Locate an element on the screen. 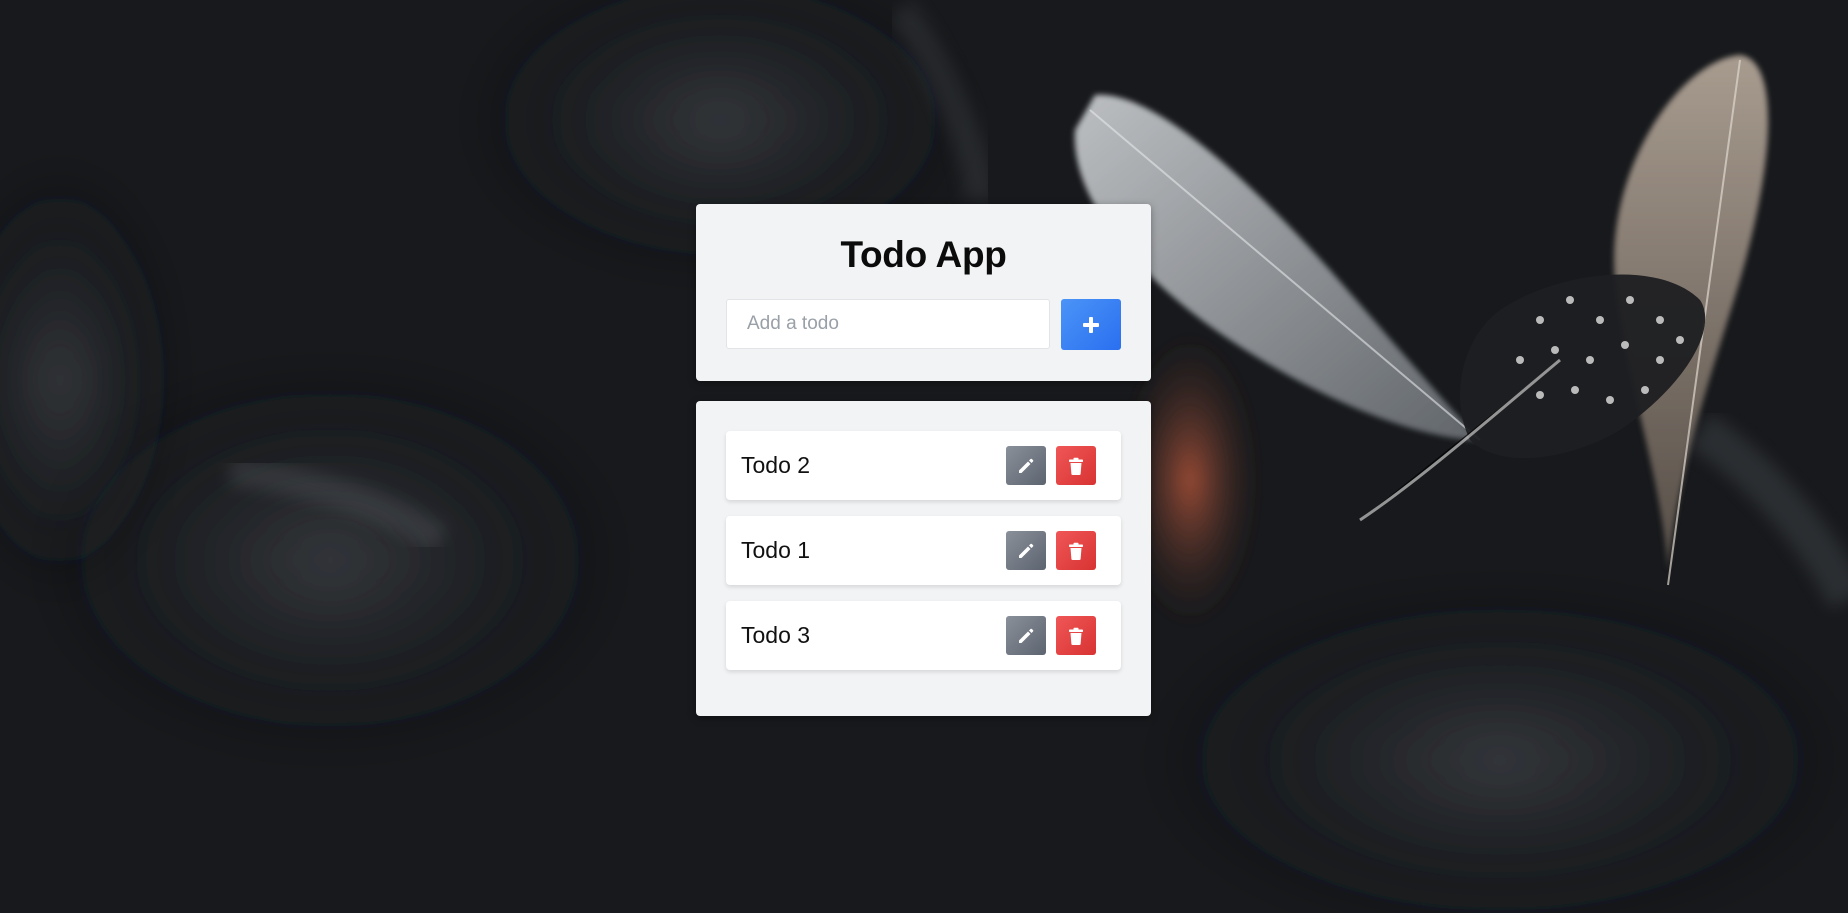 Image resolution: width=1848 pixels, height=913 pixels. plus-icon is located at coordinates (1091, 325).